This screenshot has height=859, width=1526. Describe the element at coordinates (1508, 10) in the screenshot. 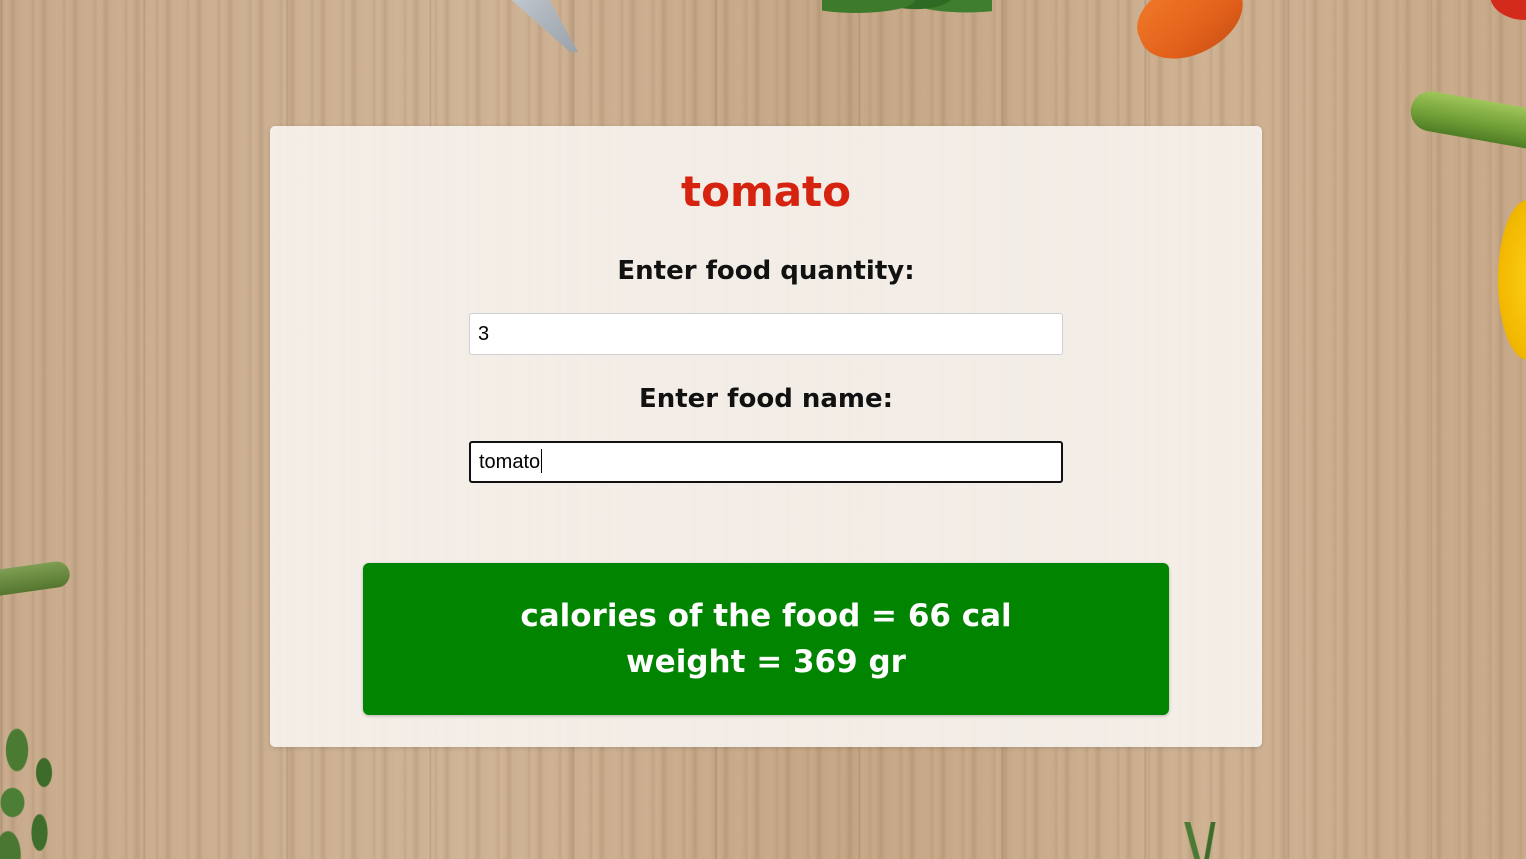

I see `tomato-decoration` at that location.